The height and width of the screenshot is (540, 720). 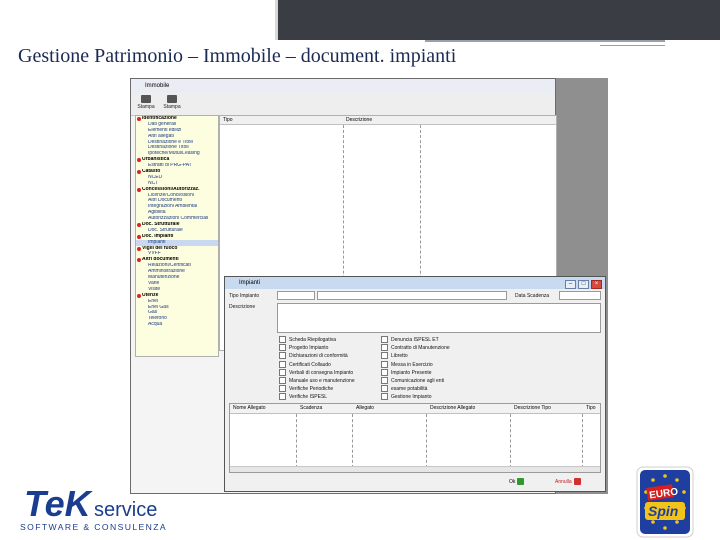 What do you see at coordinates (168, 148) in the screenshot?
I see `tree-item-label: Destinazione Titoli` at bounding box center [168, 148].